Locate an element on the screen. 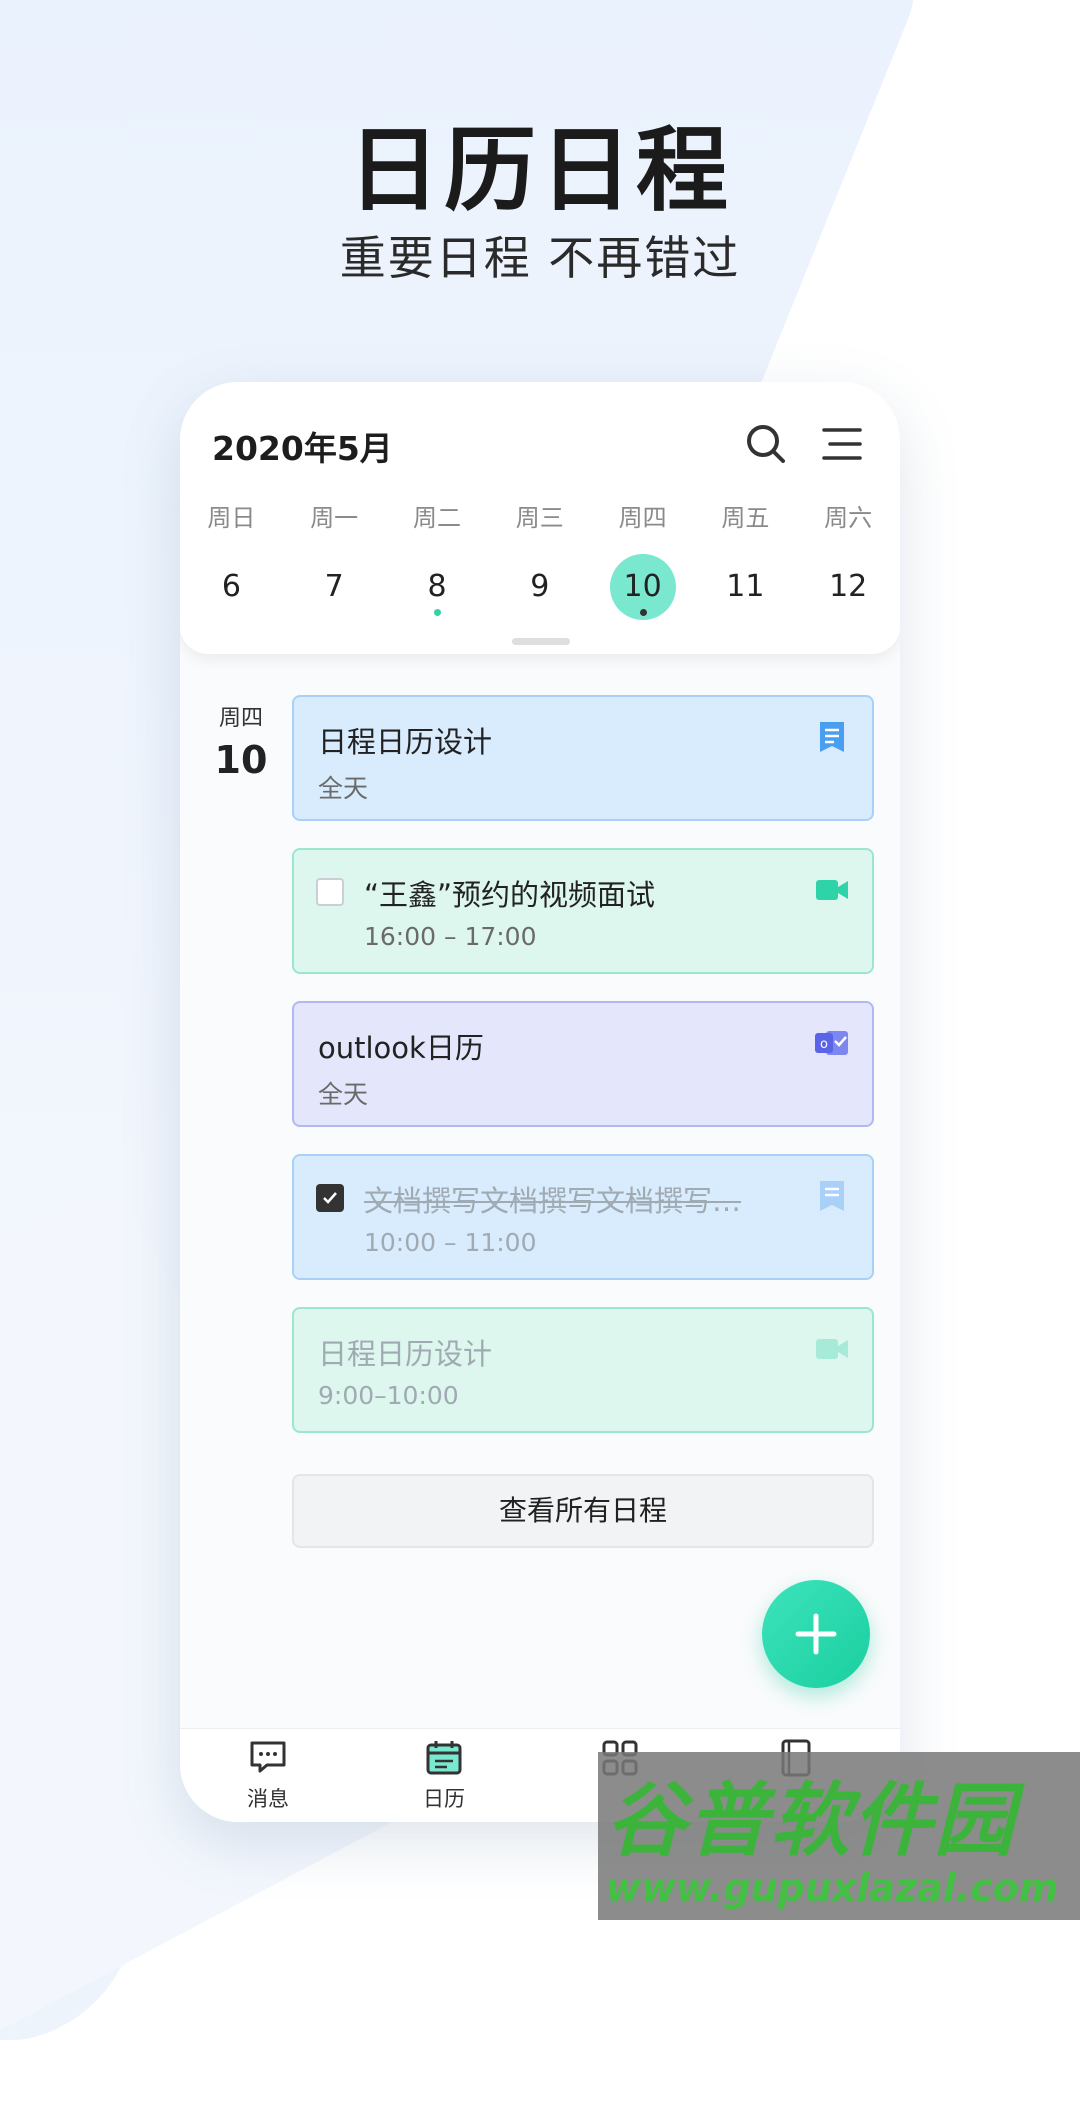 This screenshot has height=2123, width=1080. watermark: 谷普软件园 www.gupuxlazal.com is located at coordinates (839, 1836).